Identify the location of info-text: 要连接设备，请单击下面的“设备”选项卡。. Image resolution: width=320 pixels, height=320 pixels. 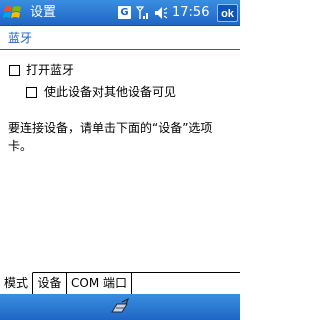
(110, 137).